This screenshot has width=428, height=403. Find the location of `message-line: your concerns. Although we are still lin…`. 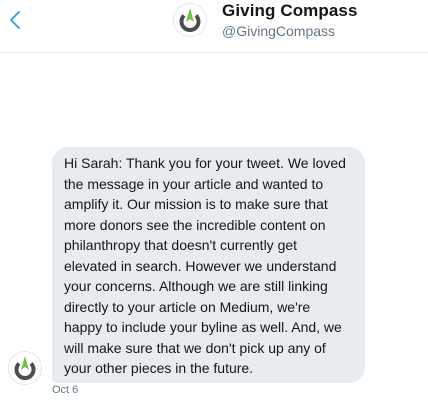

message-line: your concerns. Although we are still lin… is located at coordinates (196, 286).